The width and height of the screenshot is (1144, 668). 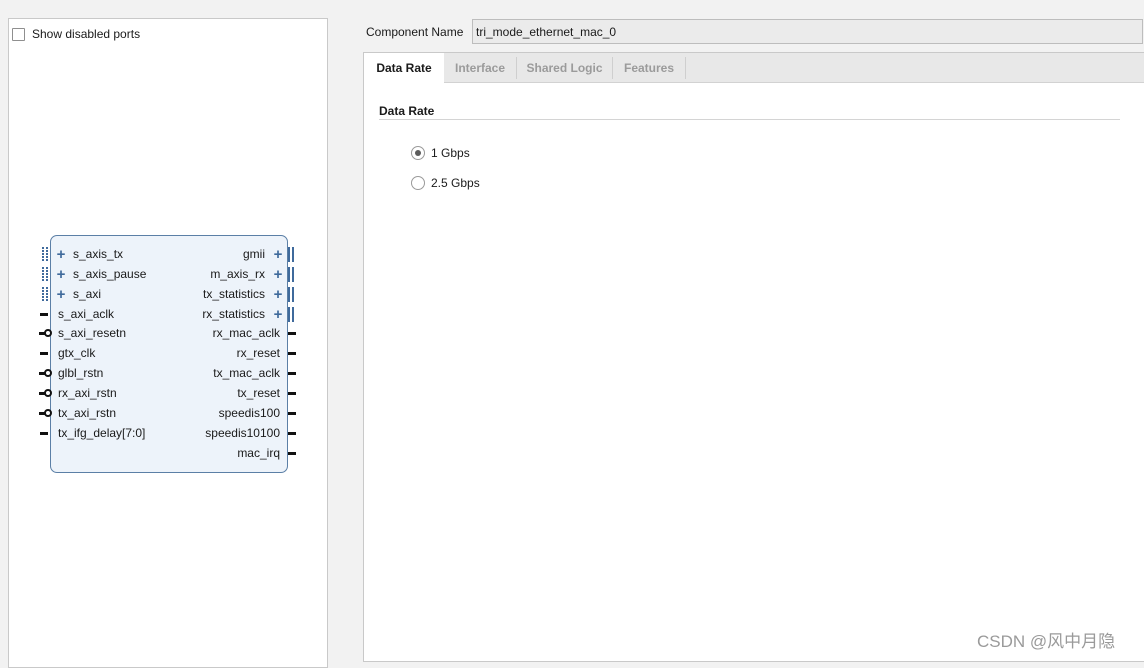 I want to click on port-s-axi-aclk: s_axi_aclk, so click(x=82, y=314).